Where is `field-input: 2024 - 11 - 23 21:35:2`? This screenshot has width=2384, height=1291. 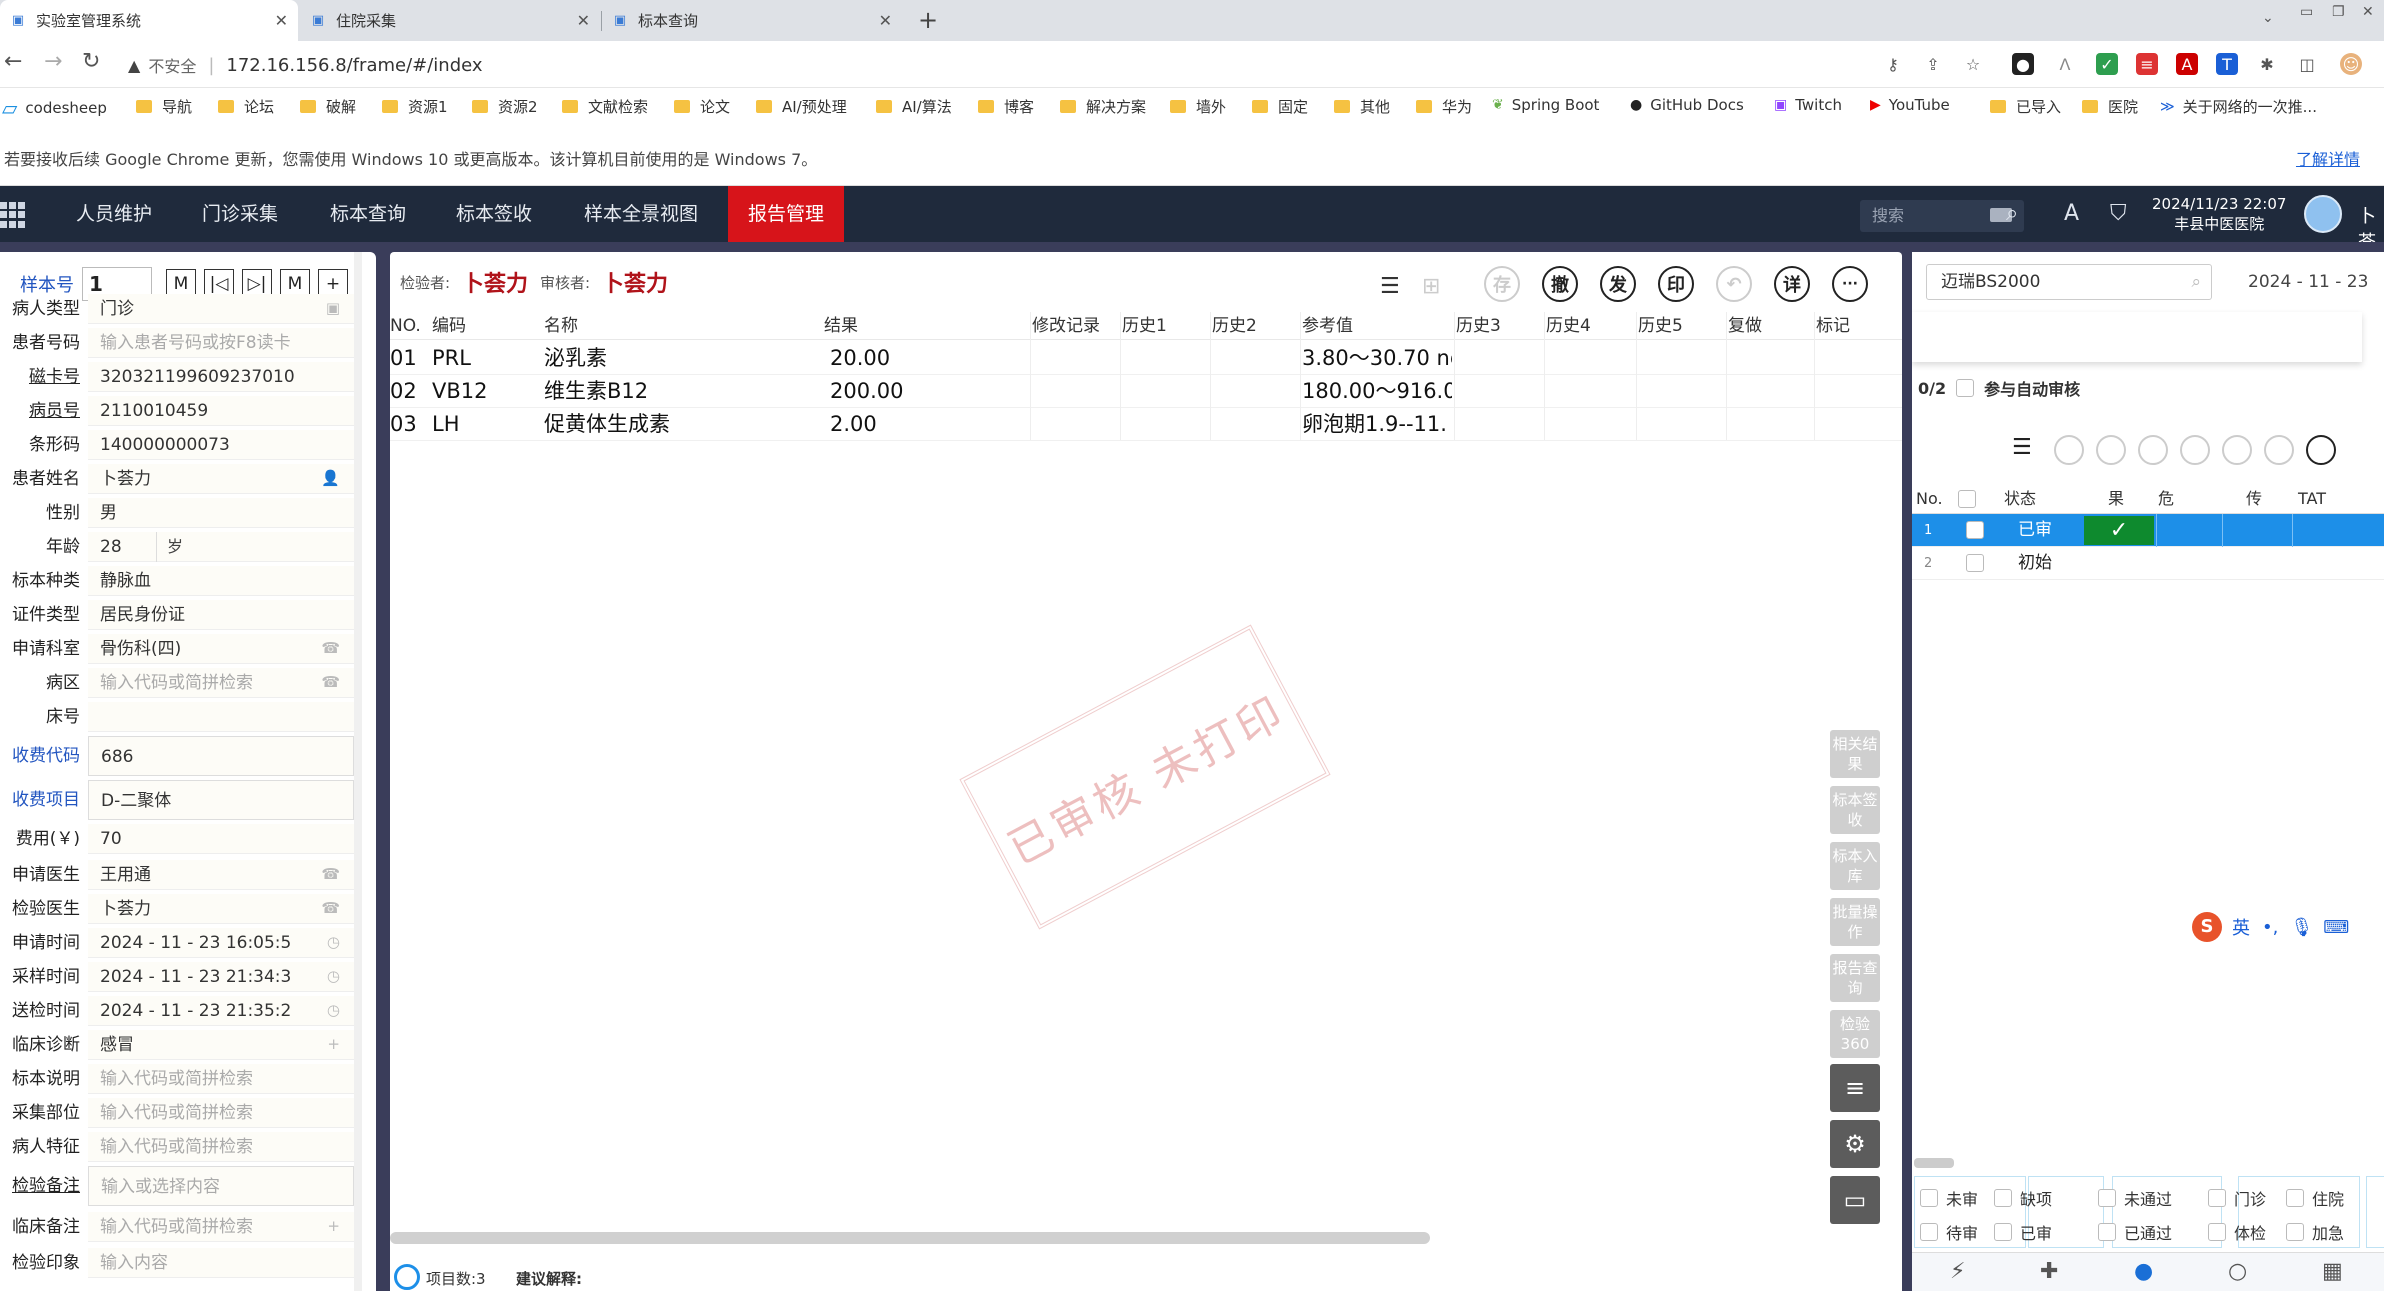 field-input: 2024 - 11 - 23 21:35:2 is located at coordinates (221, 1011).